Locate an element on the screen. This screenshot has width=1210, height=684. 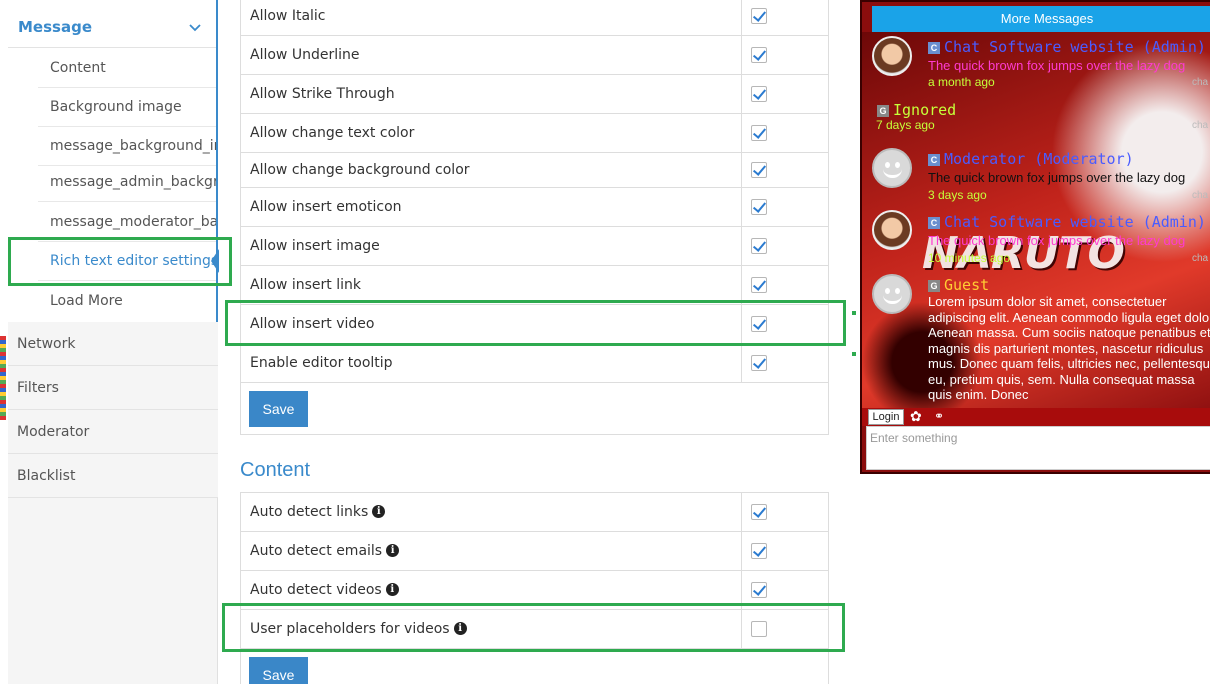
chat-input-box is located at coordinates (1038, 448).